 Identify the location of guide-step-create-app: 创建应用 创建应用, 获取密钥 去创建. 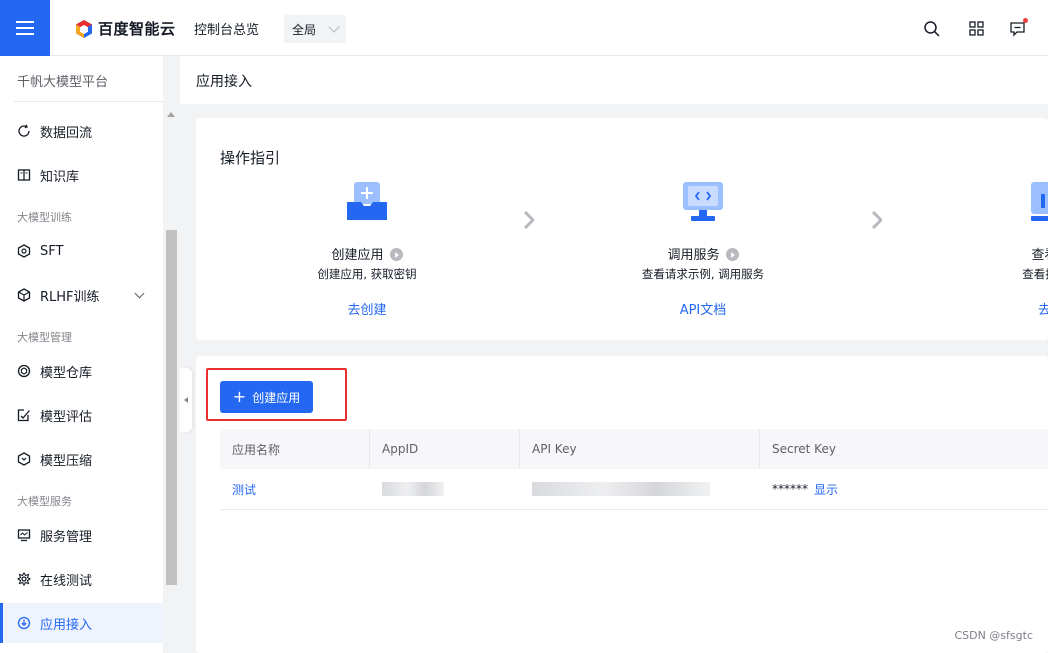
(367, 253).